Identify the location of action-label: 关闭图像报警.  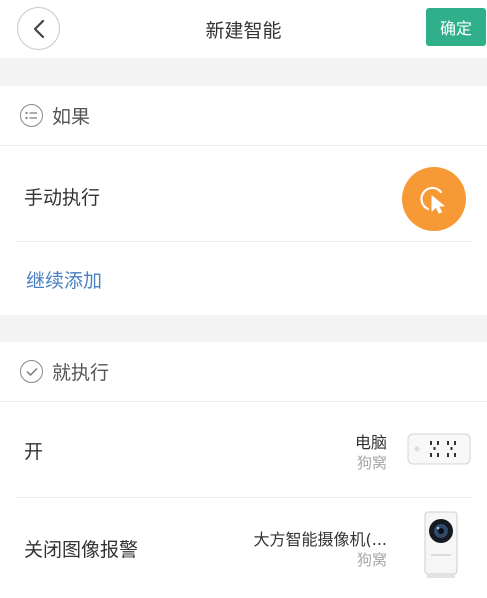
(81, 550).